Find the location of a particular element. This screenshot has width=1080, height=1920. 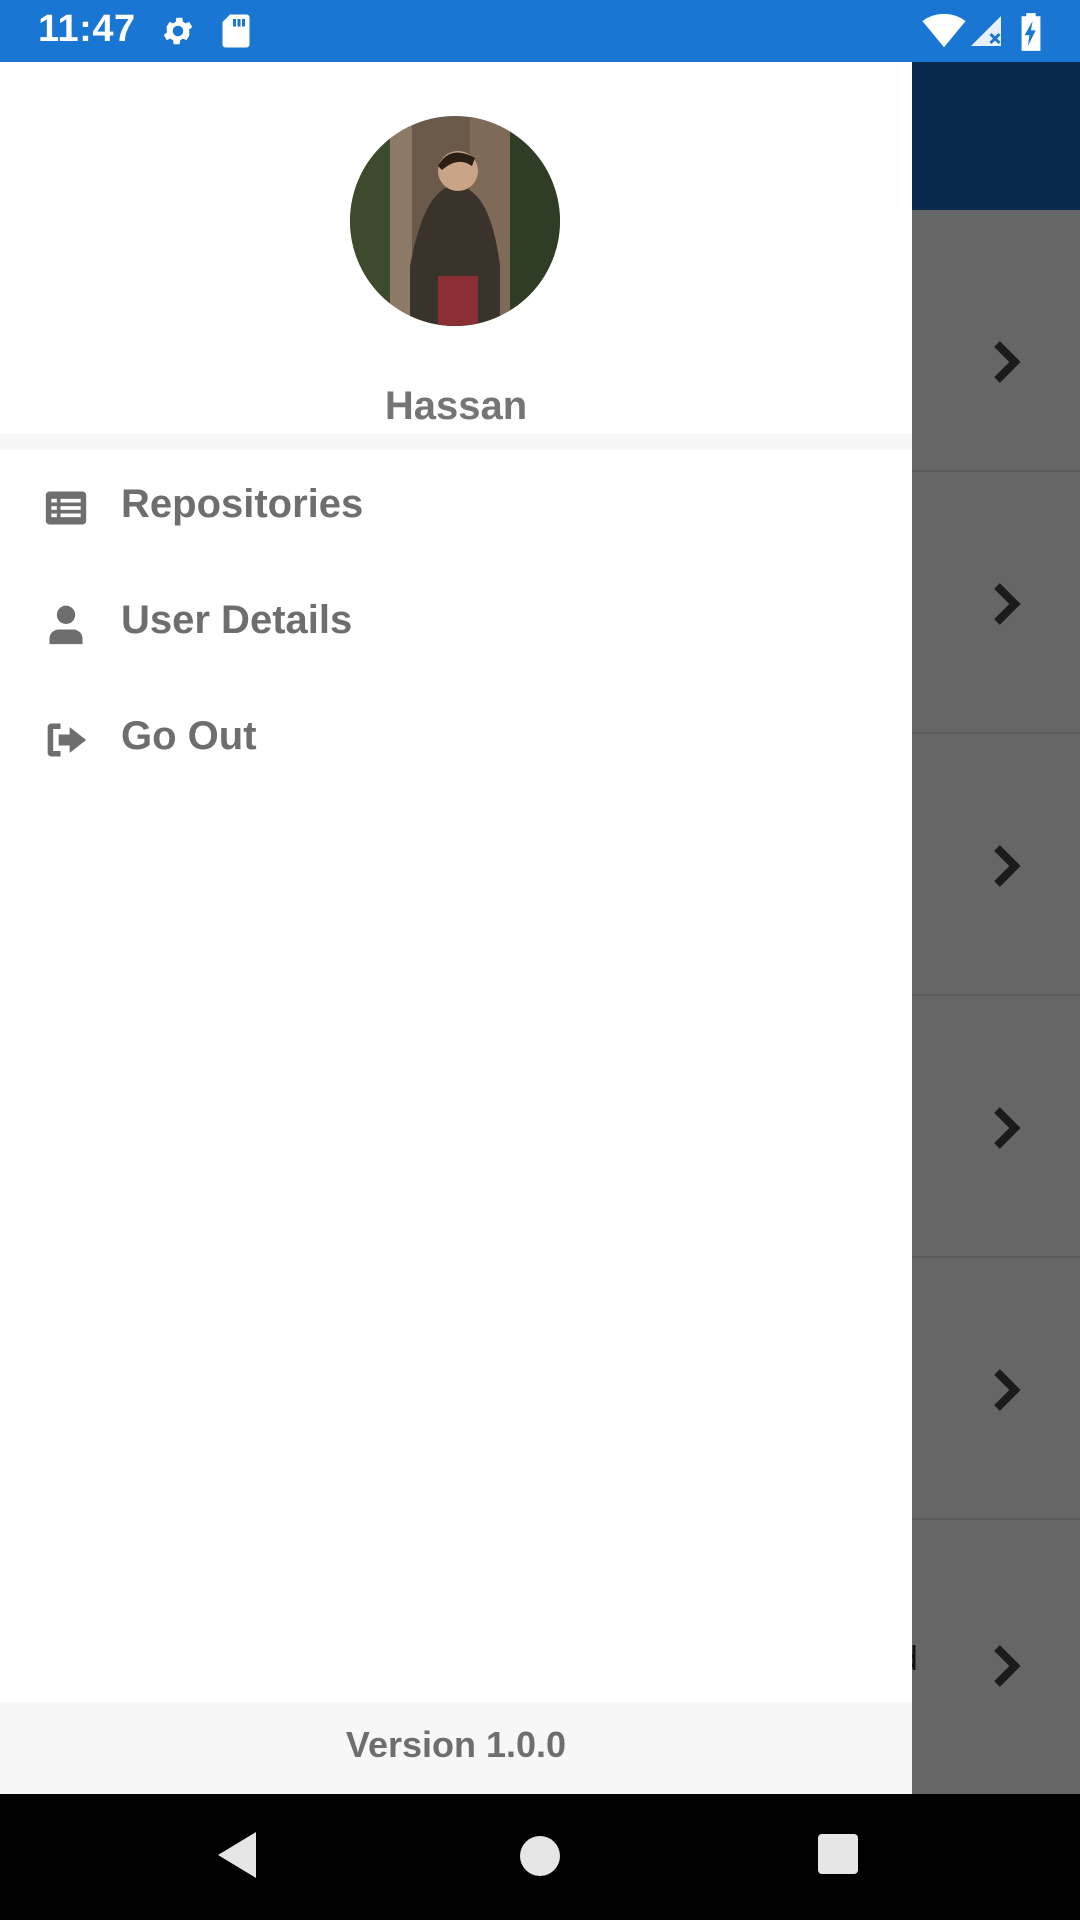

menu-item-label: Go Out is located at coordinates (189, 736).